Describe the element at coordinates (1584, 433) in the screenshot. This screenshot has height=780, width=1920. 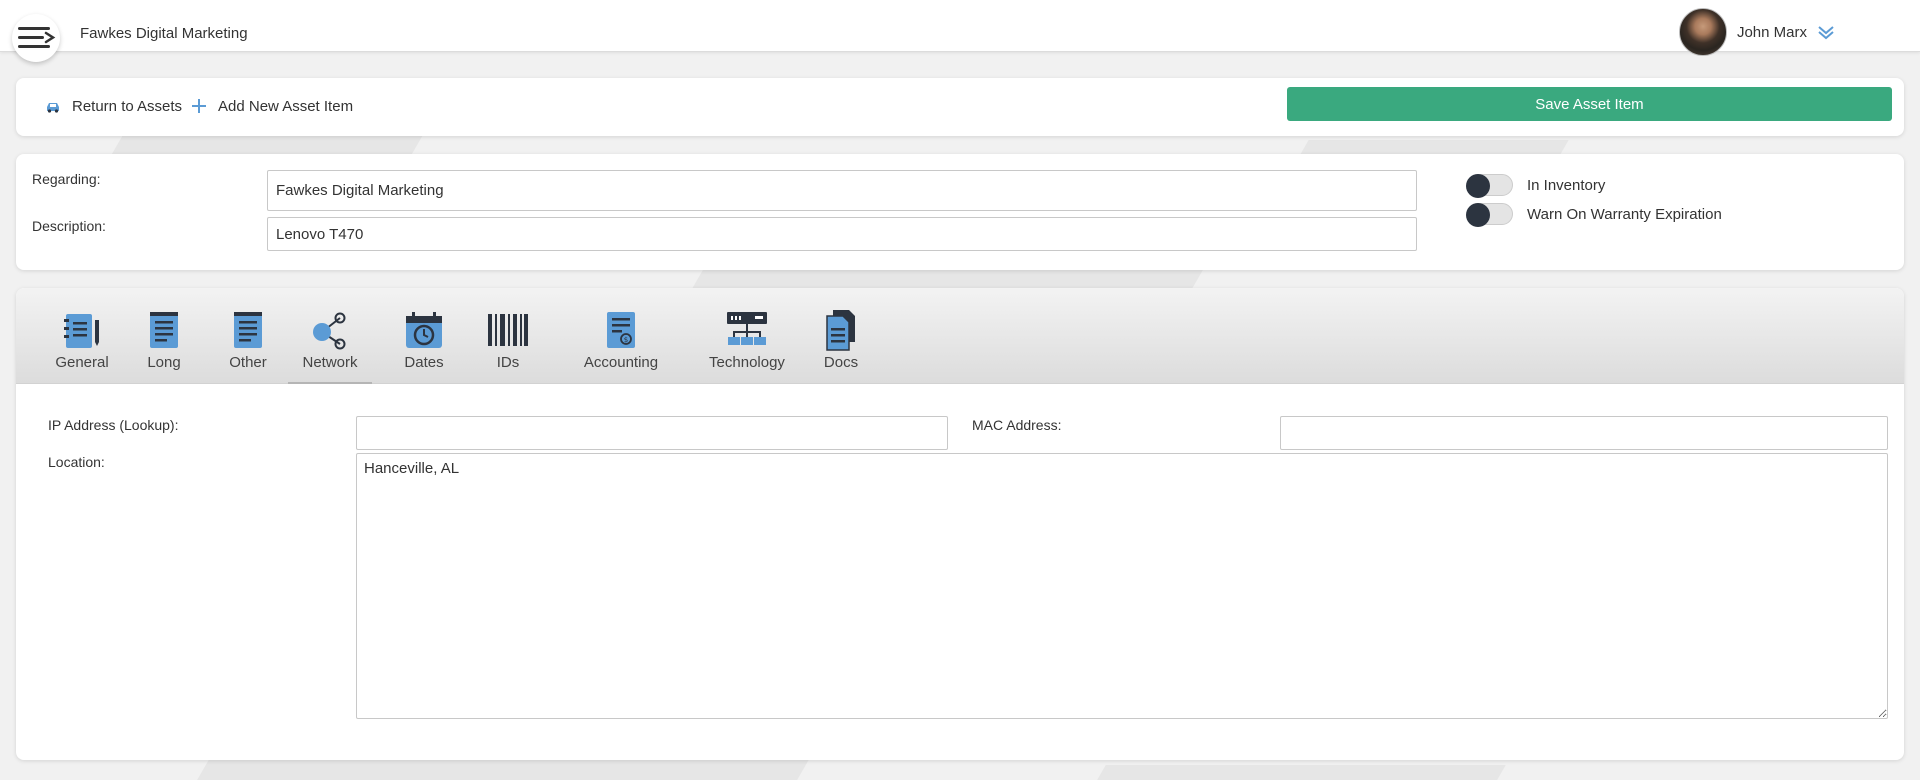
I see `mac-address-field` at that location.